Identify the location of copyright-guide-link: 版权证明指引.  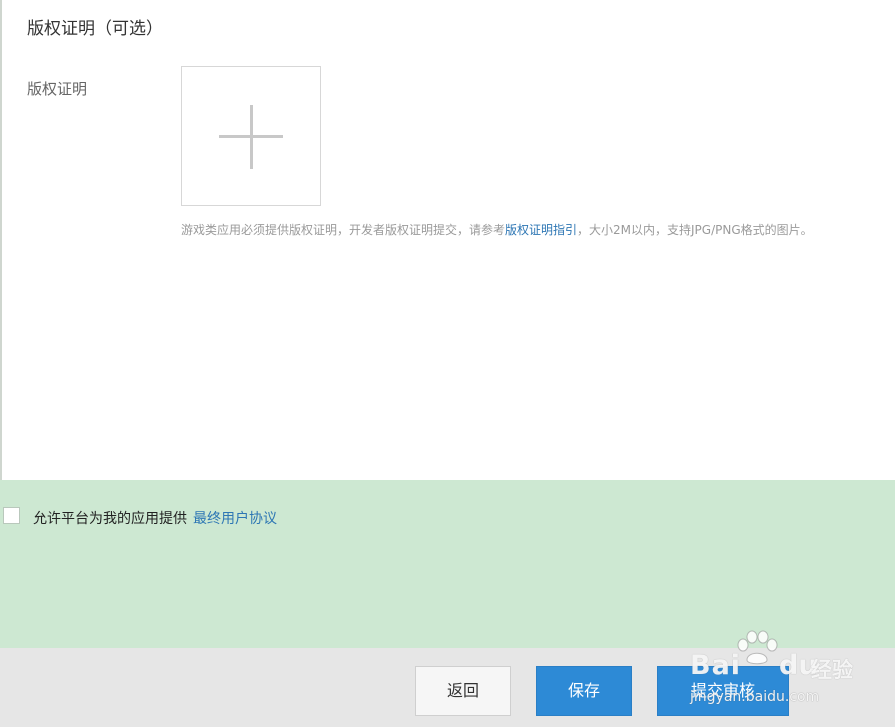
(541, 230).